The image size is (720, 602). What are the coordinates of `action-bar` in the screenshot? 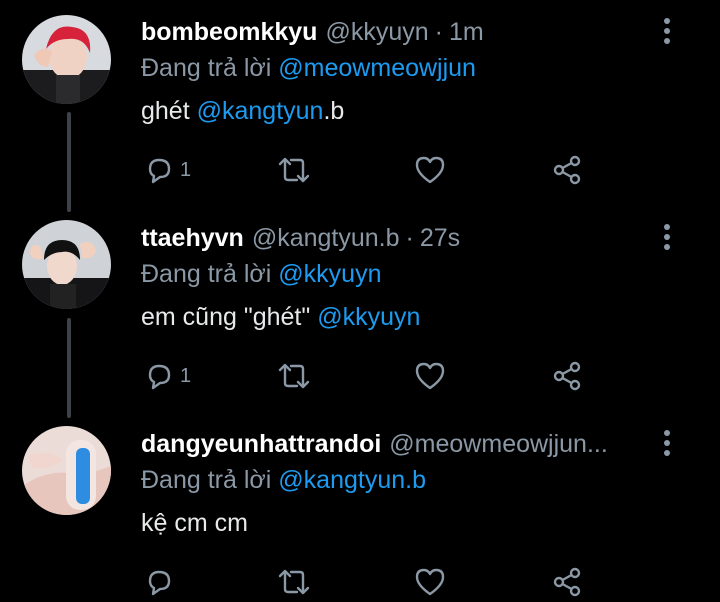 It's located at (376, 582).